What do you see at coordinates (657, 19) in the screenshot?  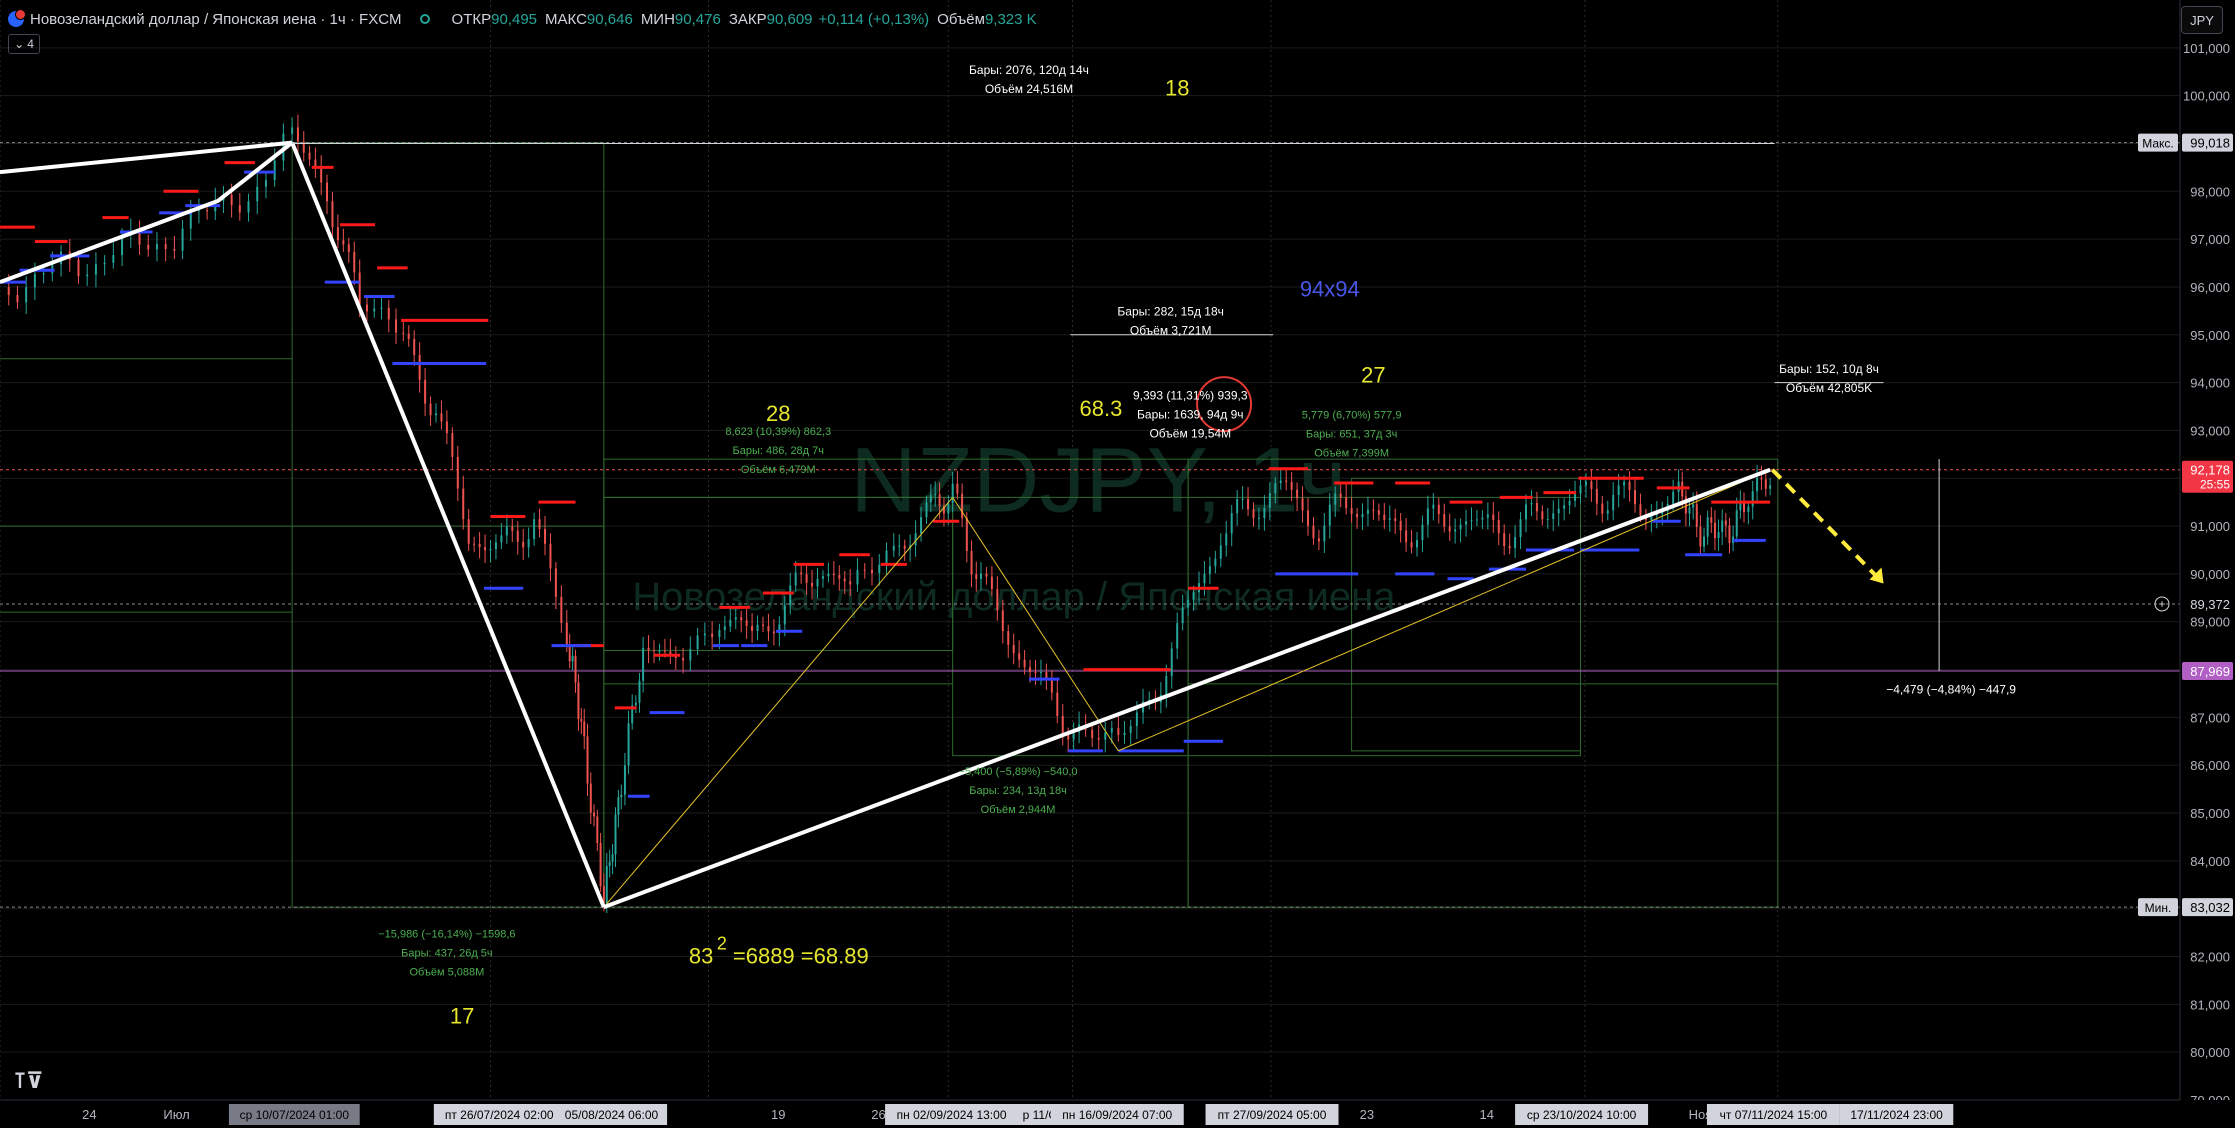 I see `low-label: МИН` at bounding box center [657, 19].